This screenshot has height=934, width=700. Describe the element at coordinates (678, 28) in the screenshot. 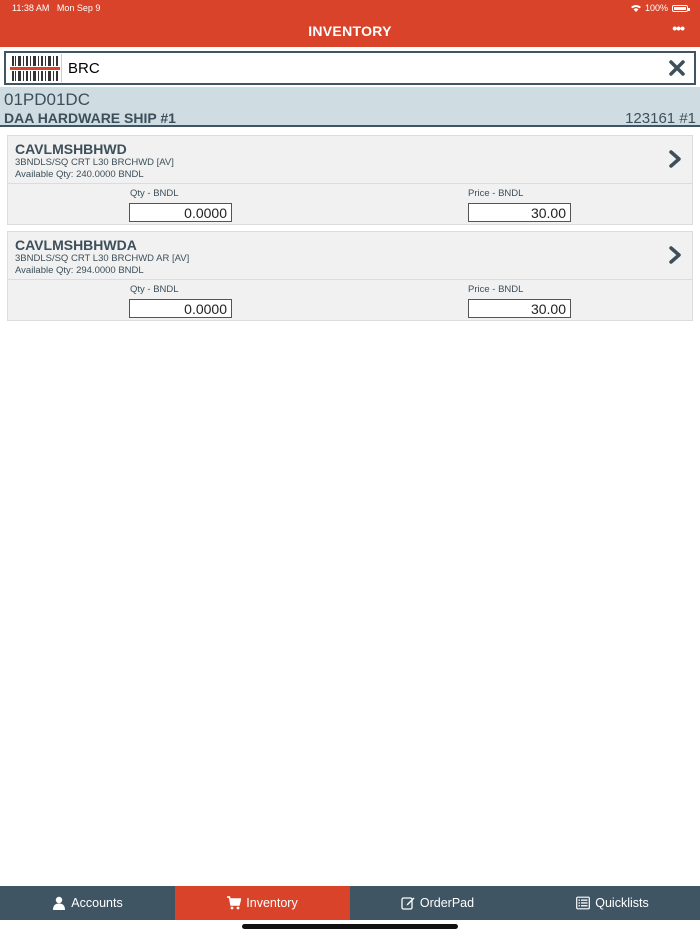

I see `more-options-button: •••` at that location.